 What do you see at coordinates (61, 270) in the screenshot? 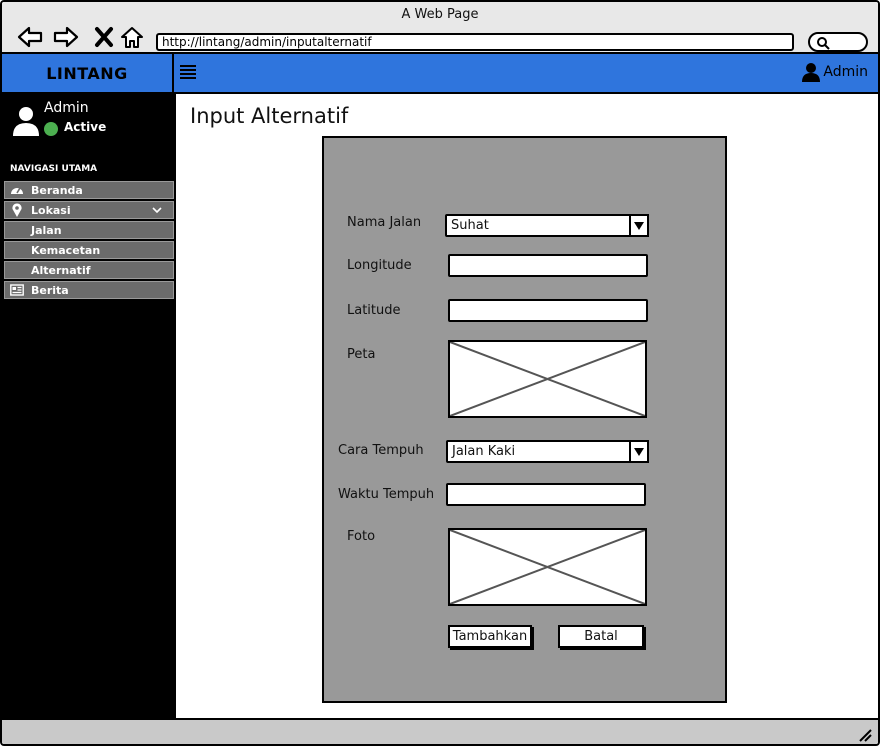
I see `sidebar-item-label: Alternatif` at bounding box center [61, 270].